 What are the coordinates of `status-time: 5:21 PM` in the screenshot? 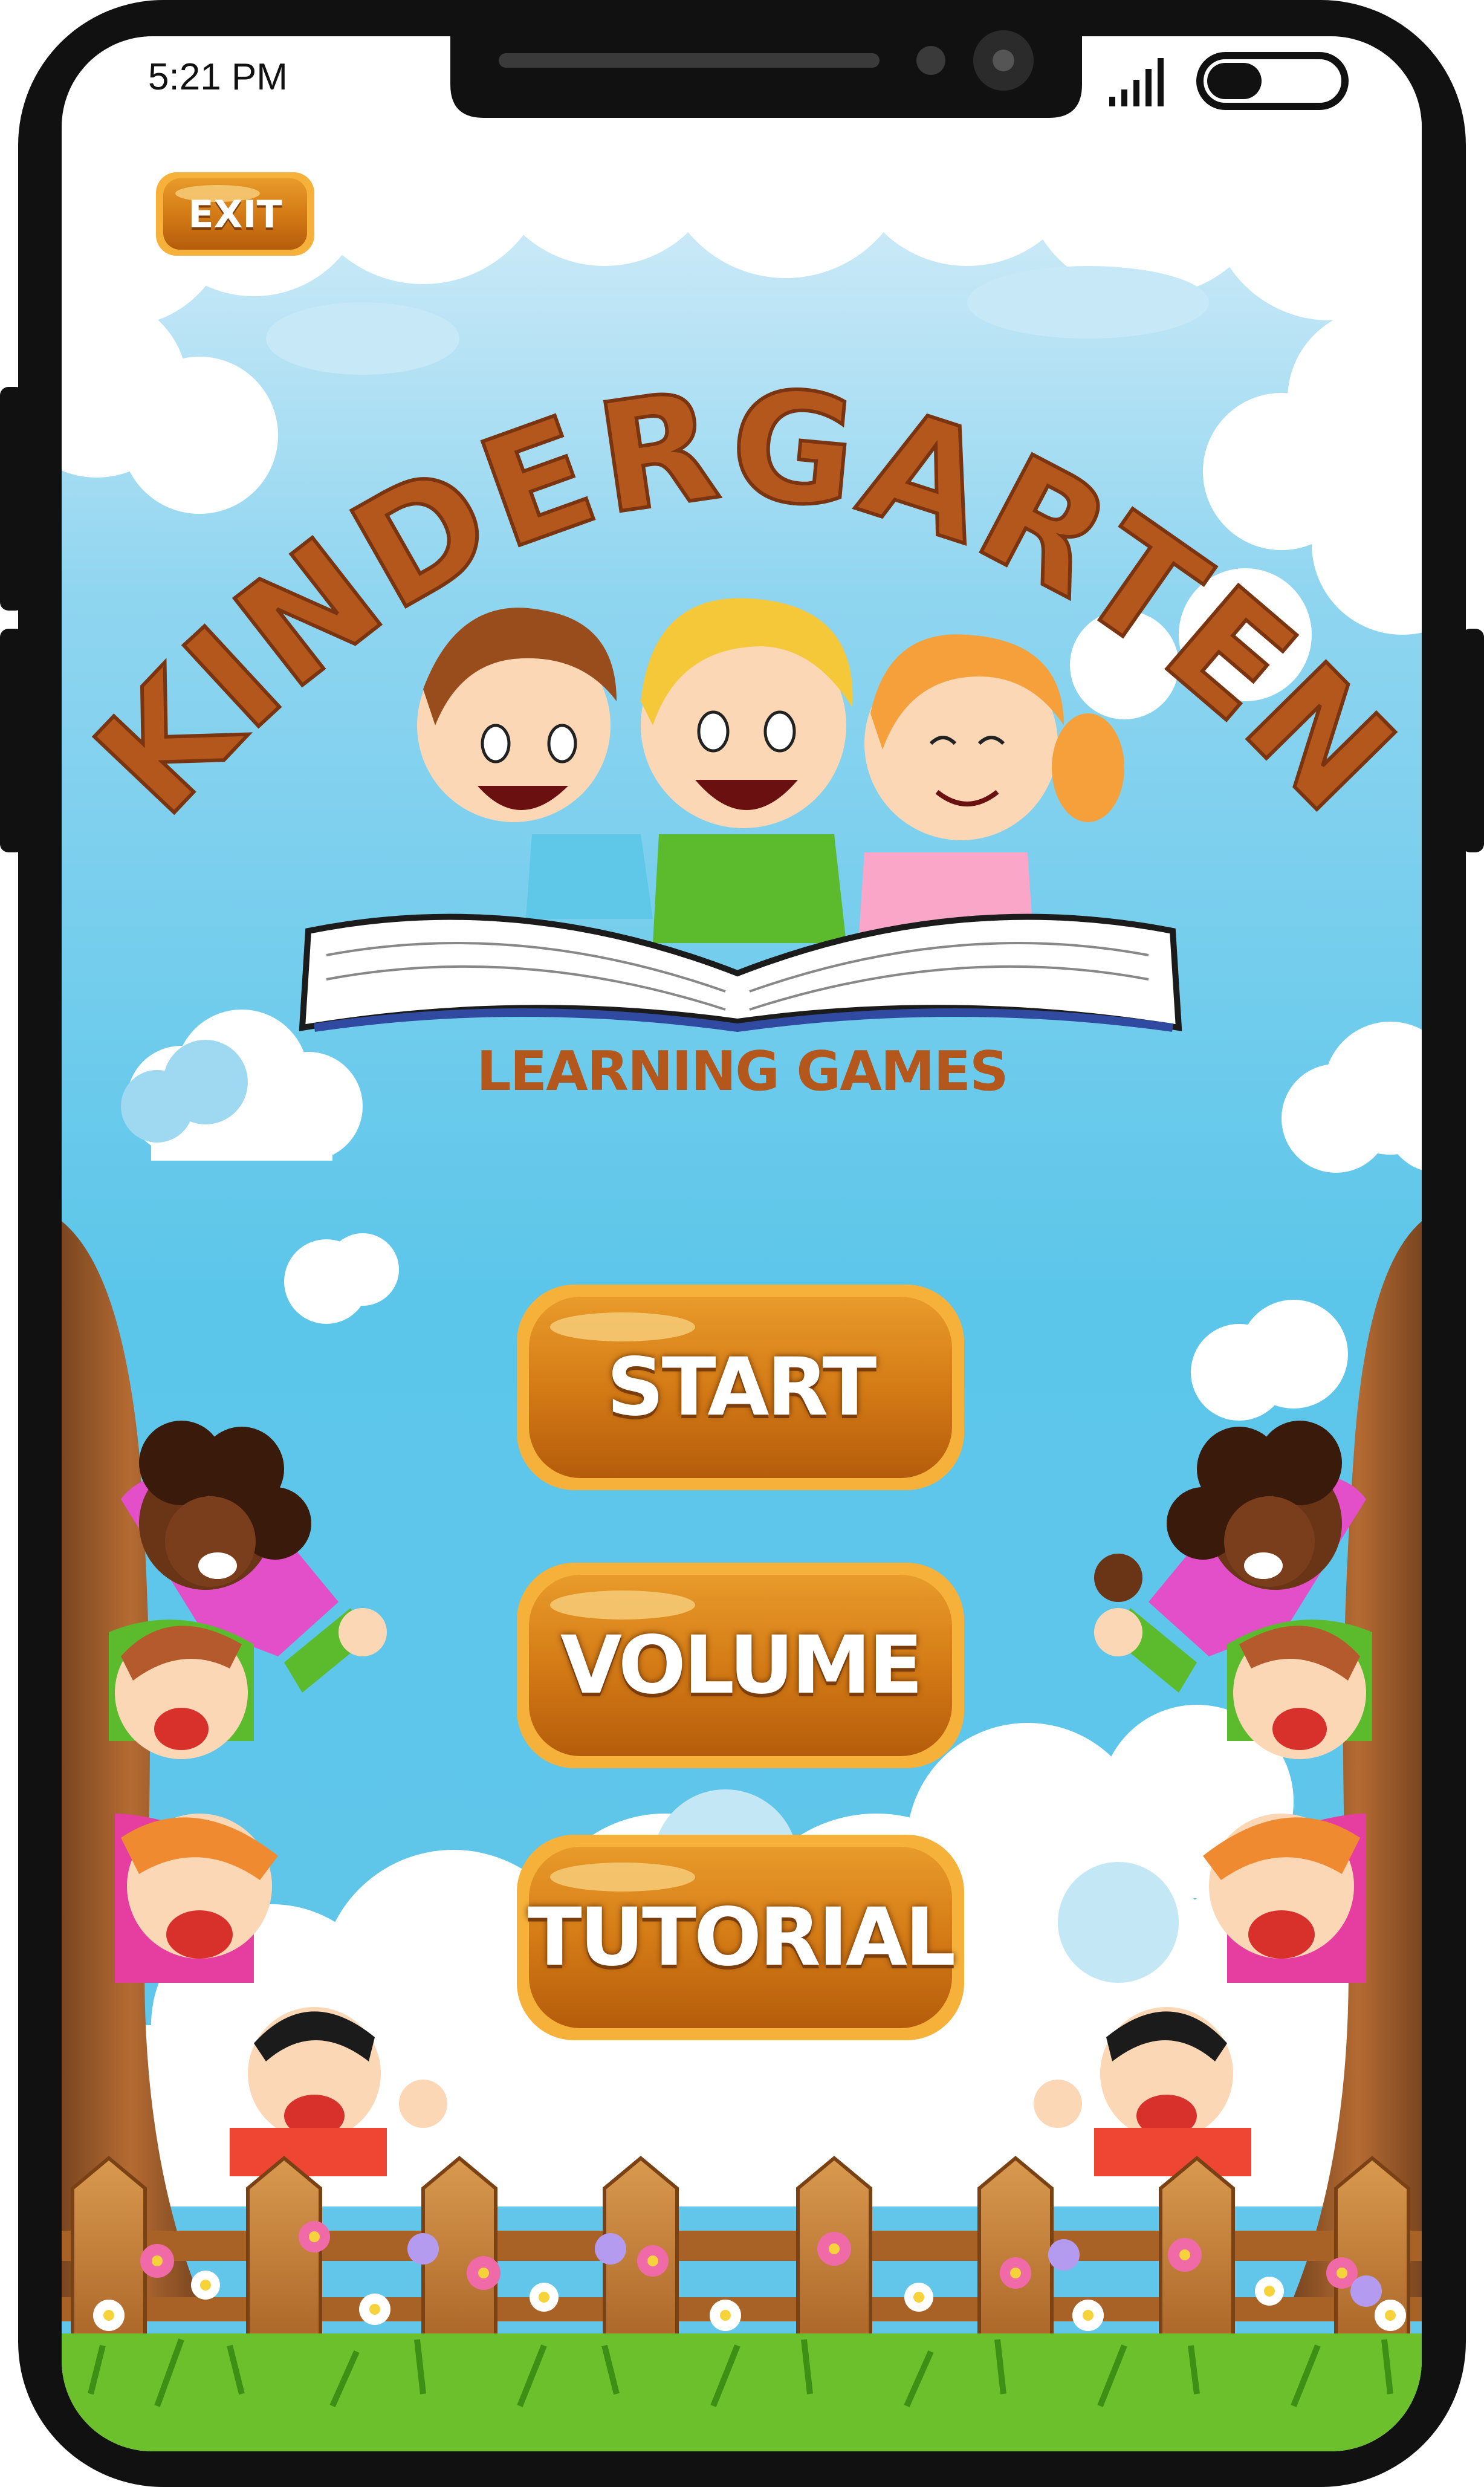 It's located at (218, 77).